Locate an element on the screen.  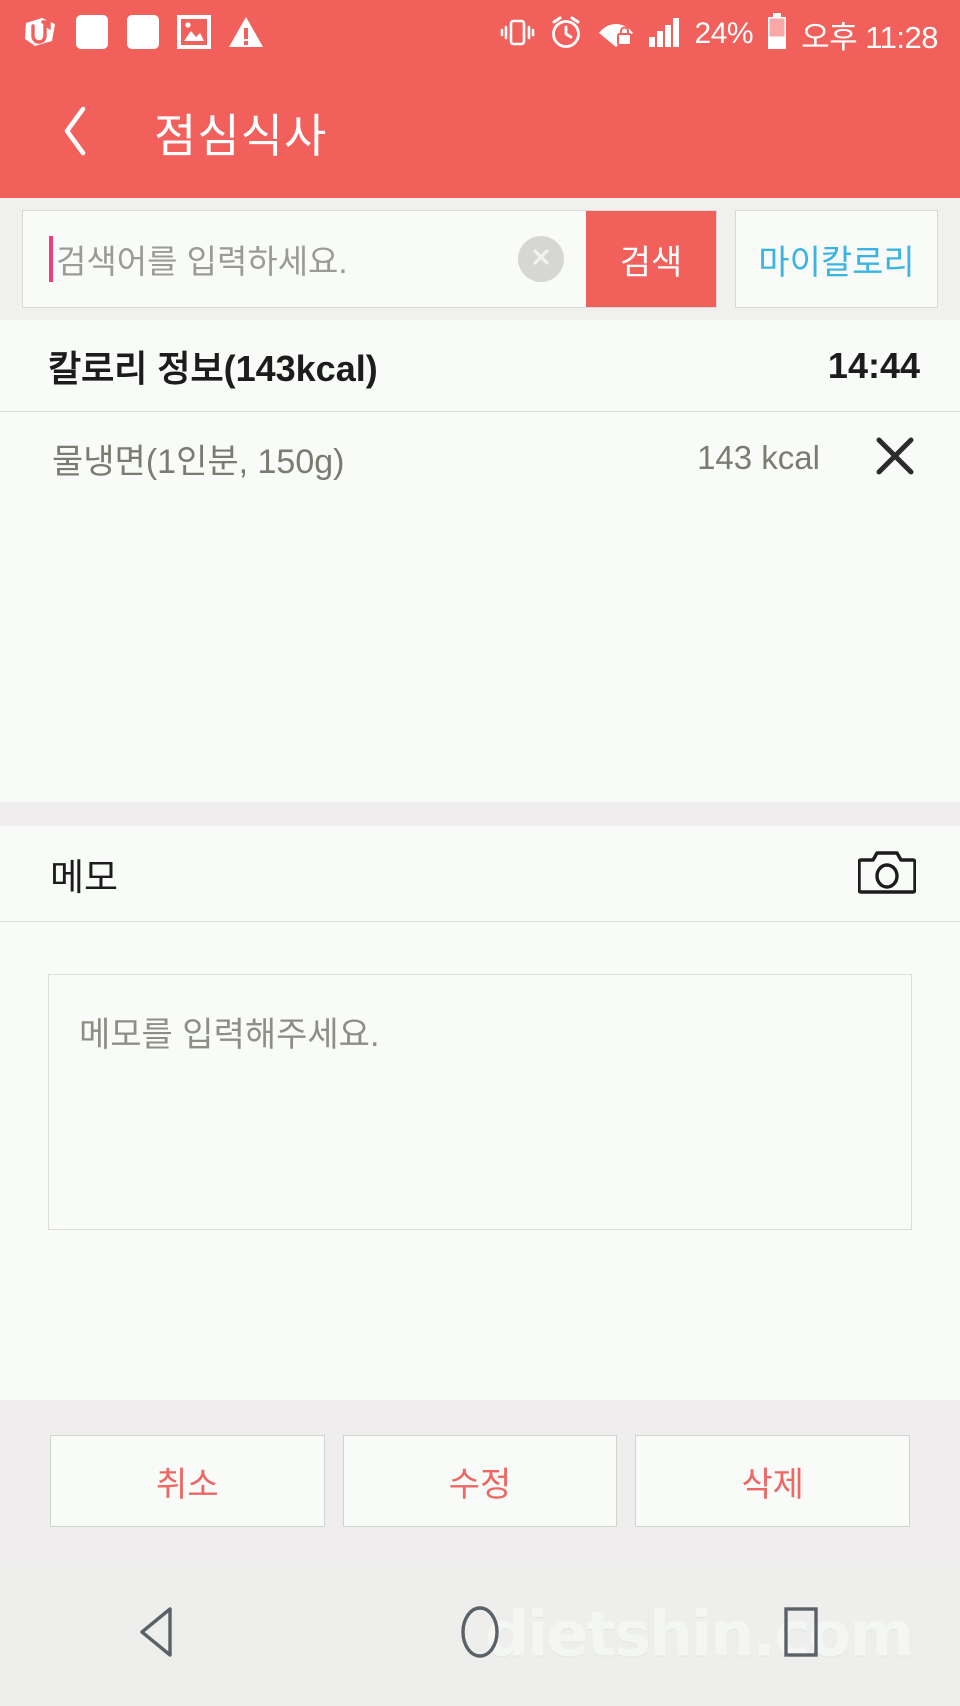
photo-icon is located at coordinates (194, 34).